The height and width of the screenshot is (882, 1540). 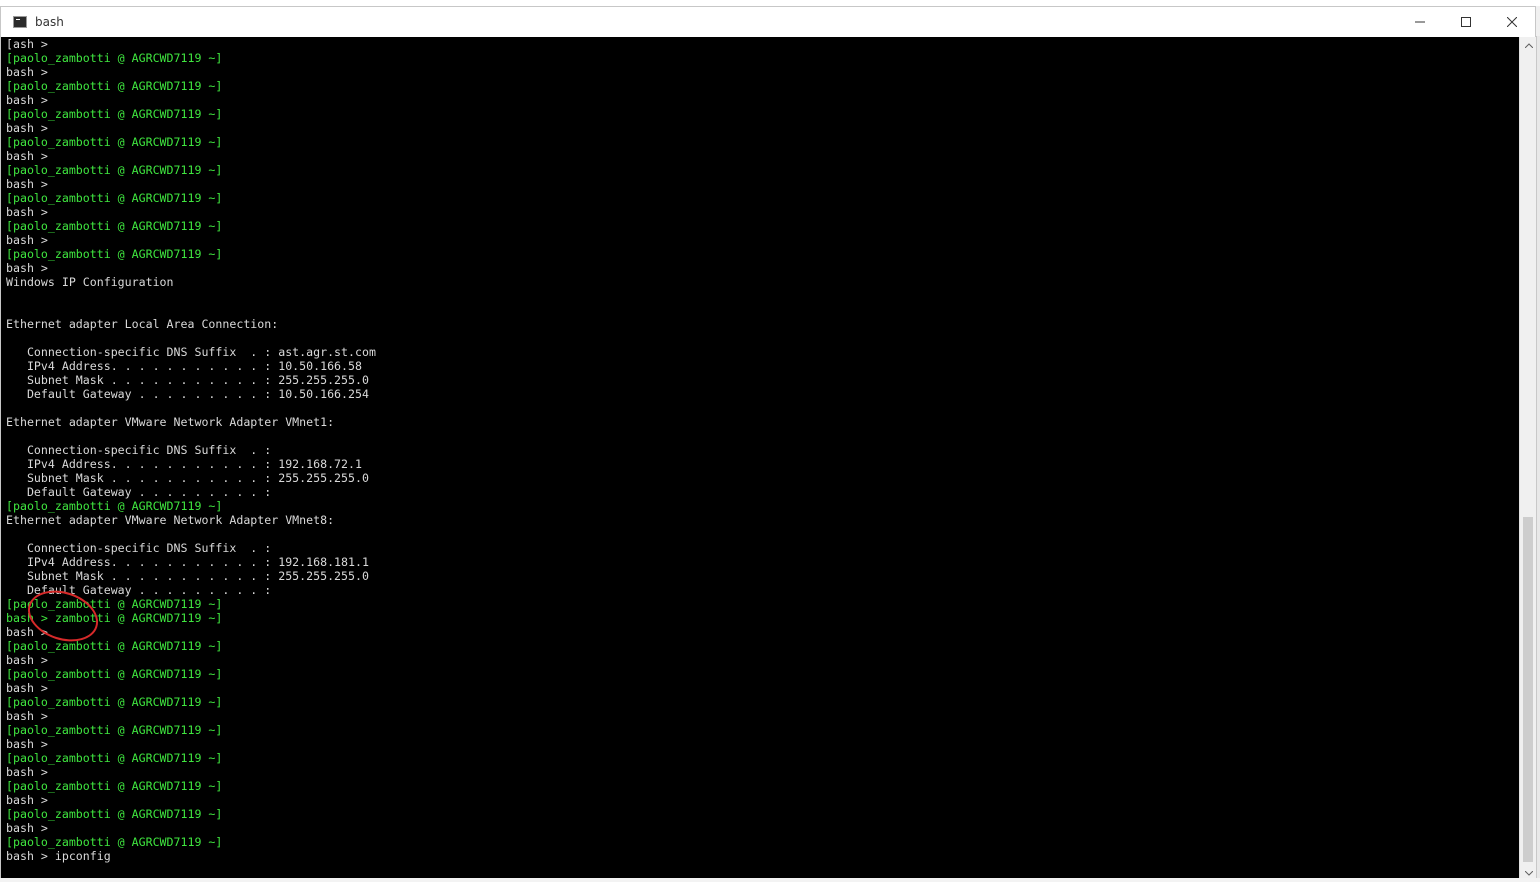 I want to click on close-button, so click(x=1512, y=22).